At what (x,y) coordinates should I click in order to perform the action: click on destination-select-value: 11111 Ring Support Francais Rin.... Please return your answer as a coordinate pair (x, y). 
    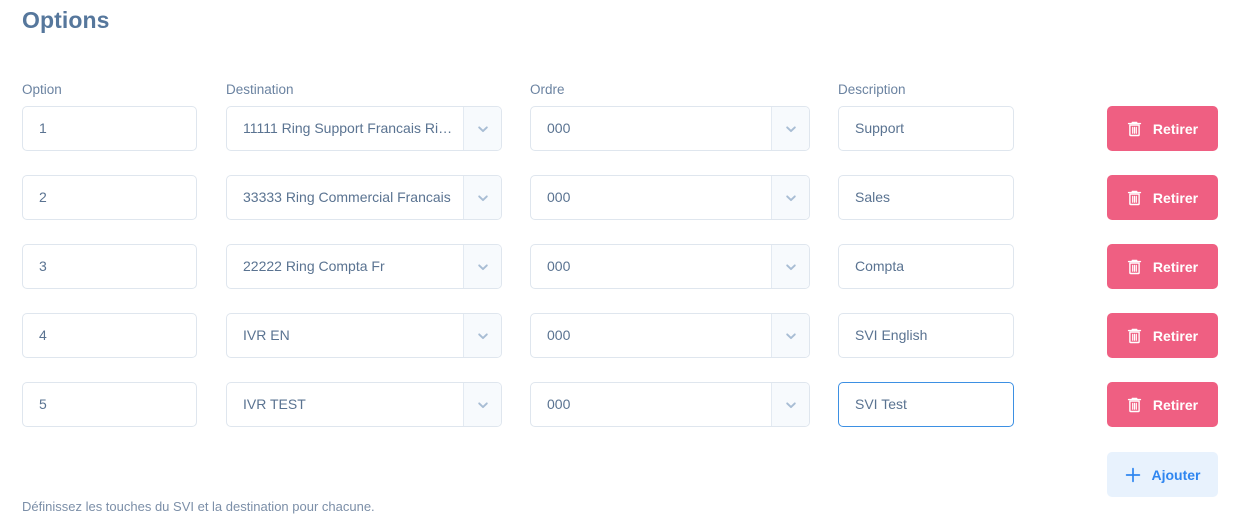
    Looking at the image, I should click on (350, 128).